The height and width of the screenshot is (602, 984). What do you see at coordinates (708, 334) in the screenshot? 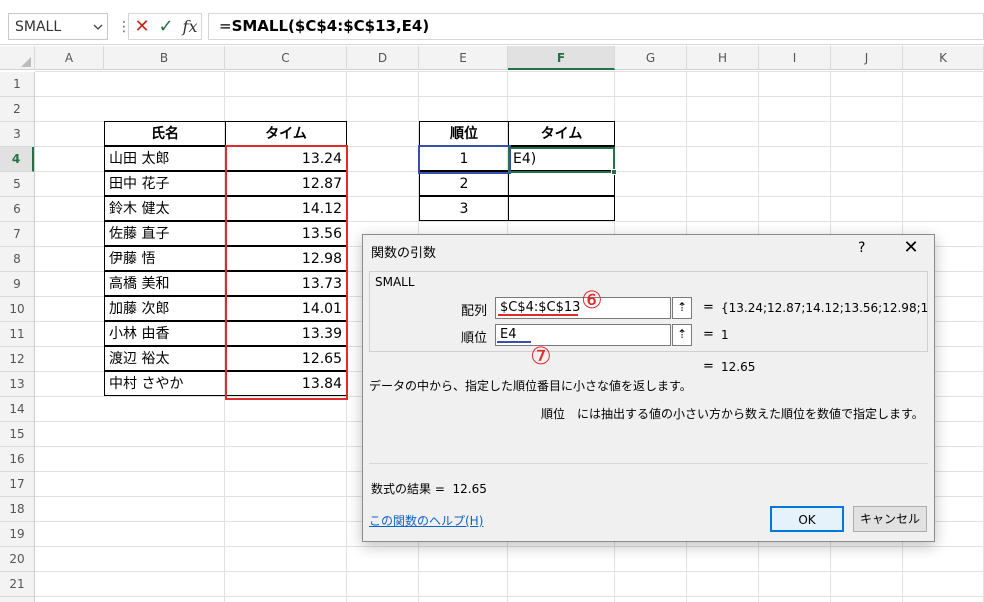
I see `arg2-equals: =` at bounding box center [708, 334].